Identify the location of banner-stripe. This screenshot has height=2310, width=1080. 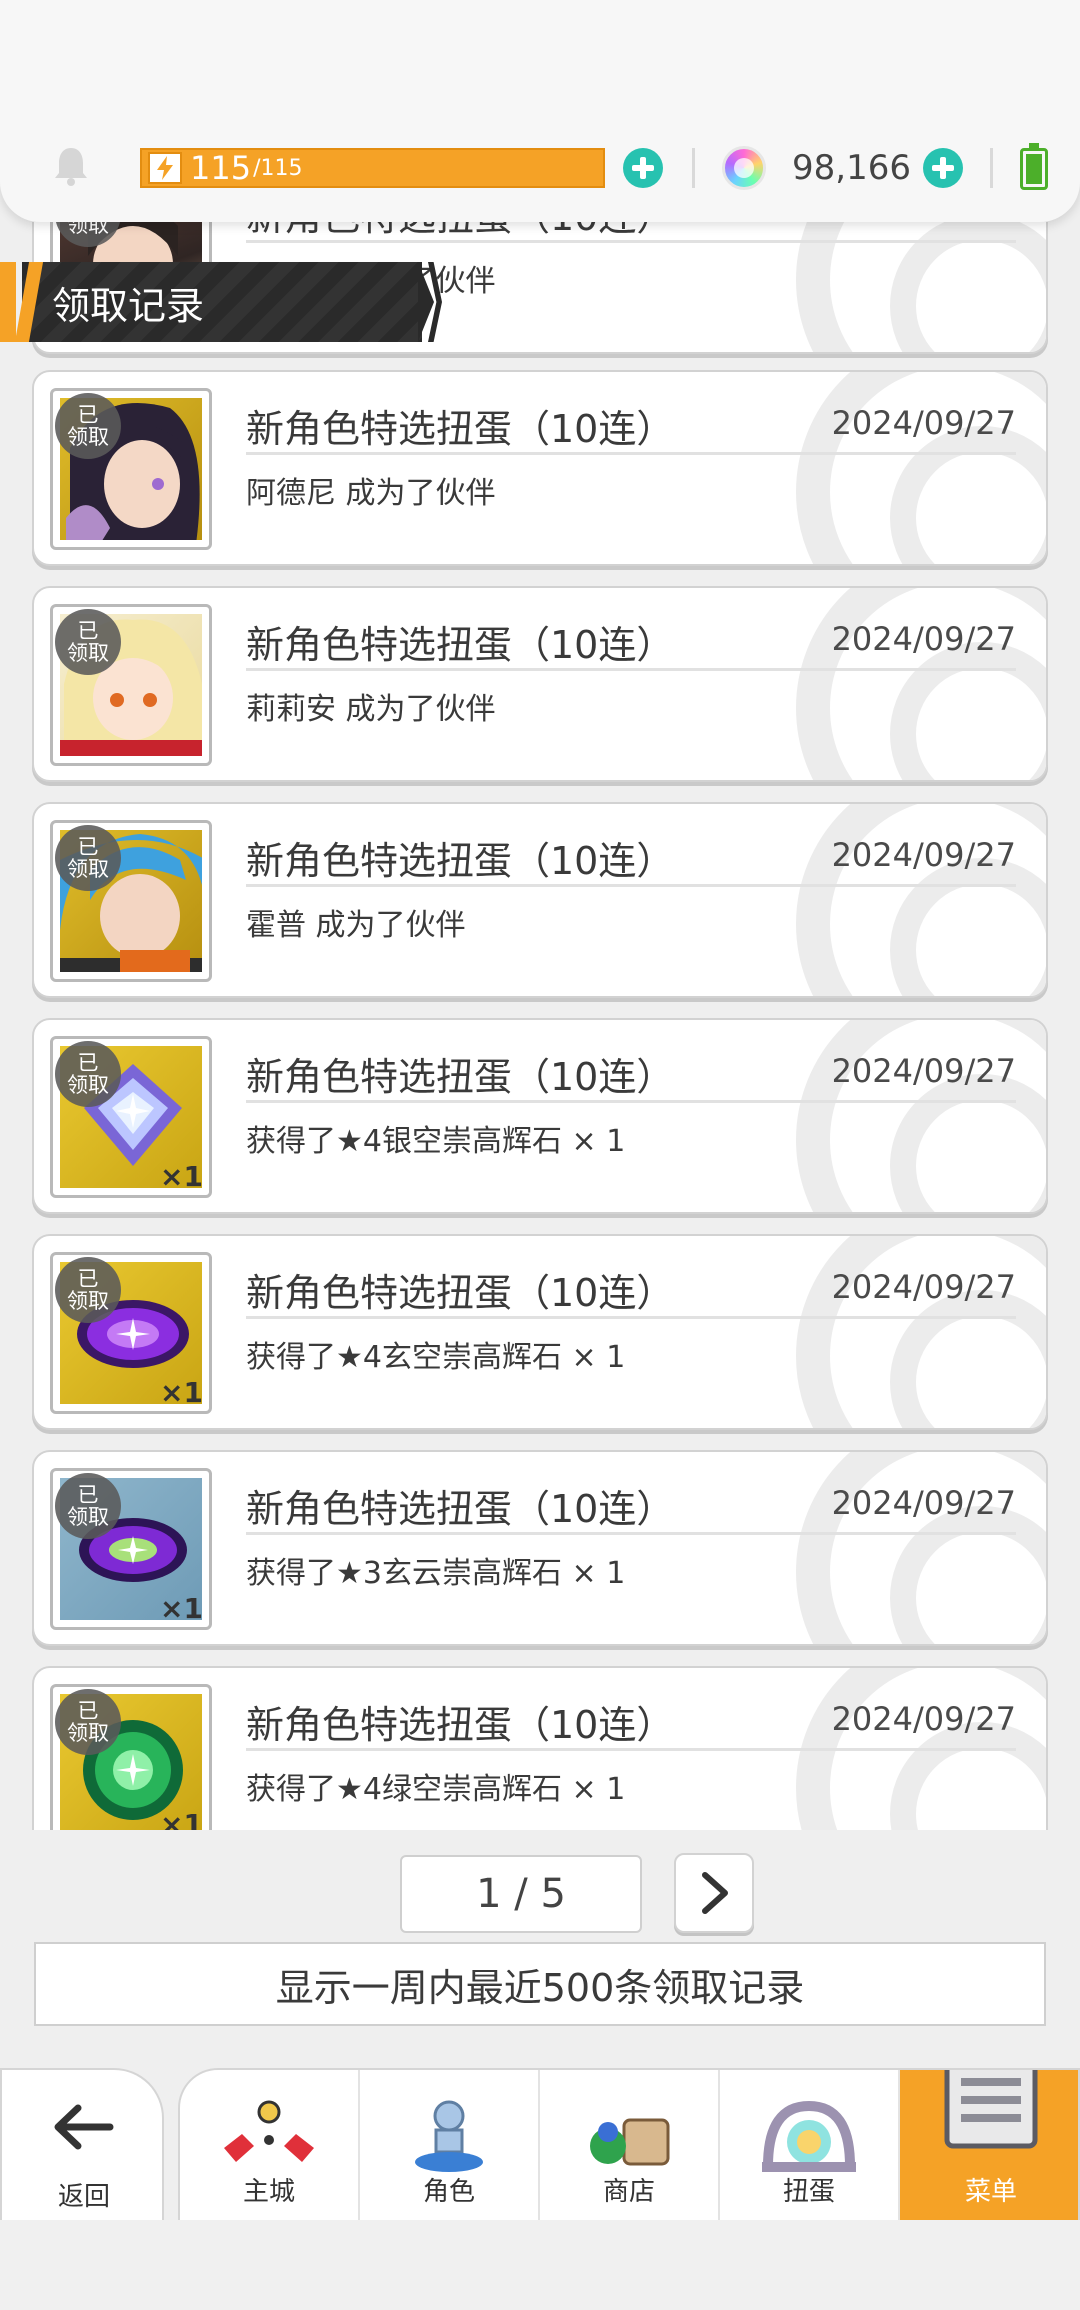
(8, 302).